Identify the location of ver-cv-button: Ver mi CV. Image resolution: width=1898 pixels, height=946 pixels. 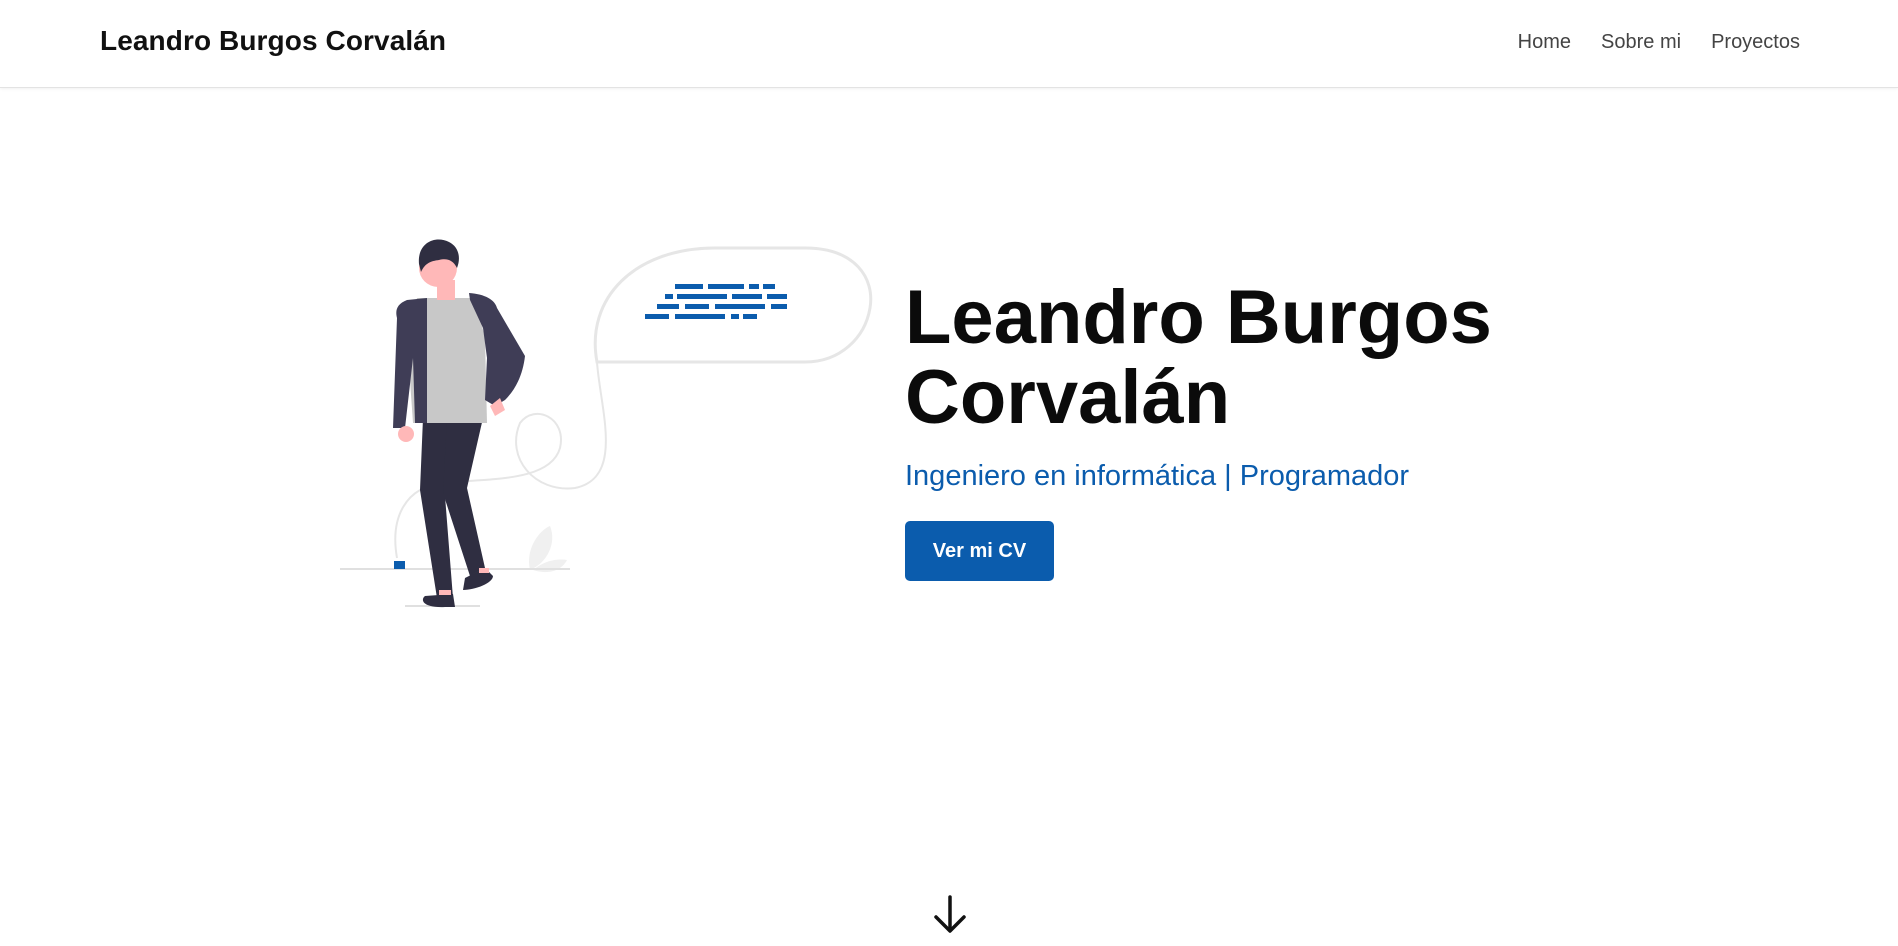
(979, 551).